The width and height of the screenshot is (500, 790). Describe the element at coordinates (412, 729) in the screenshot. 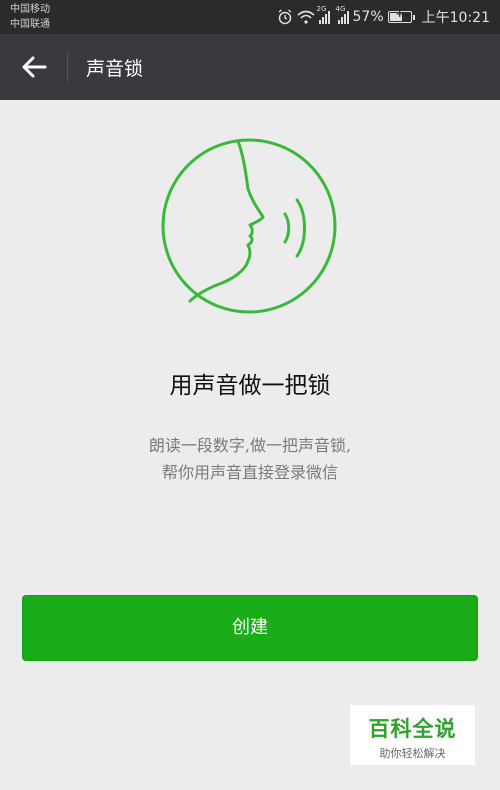

I see `watermark-title: 百科全说` at that location.